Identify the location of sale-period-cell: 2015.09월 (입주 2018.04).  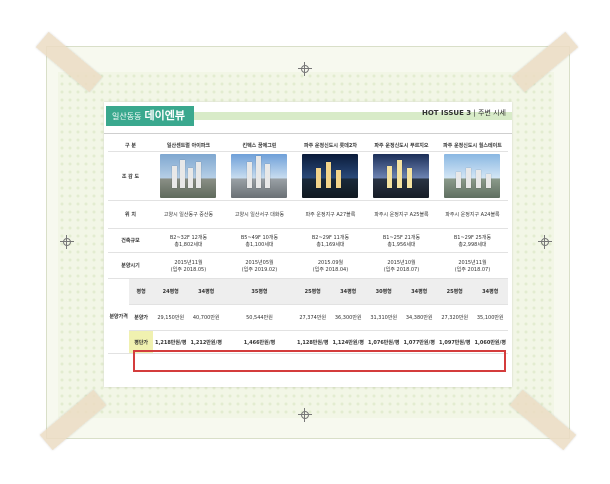
(330, 265).